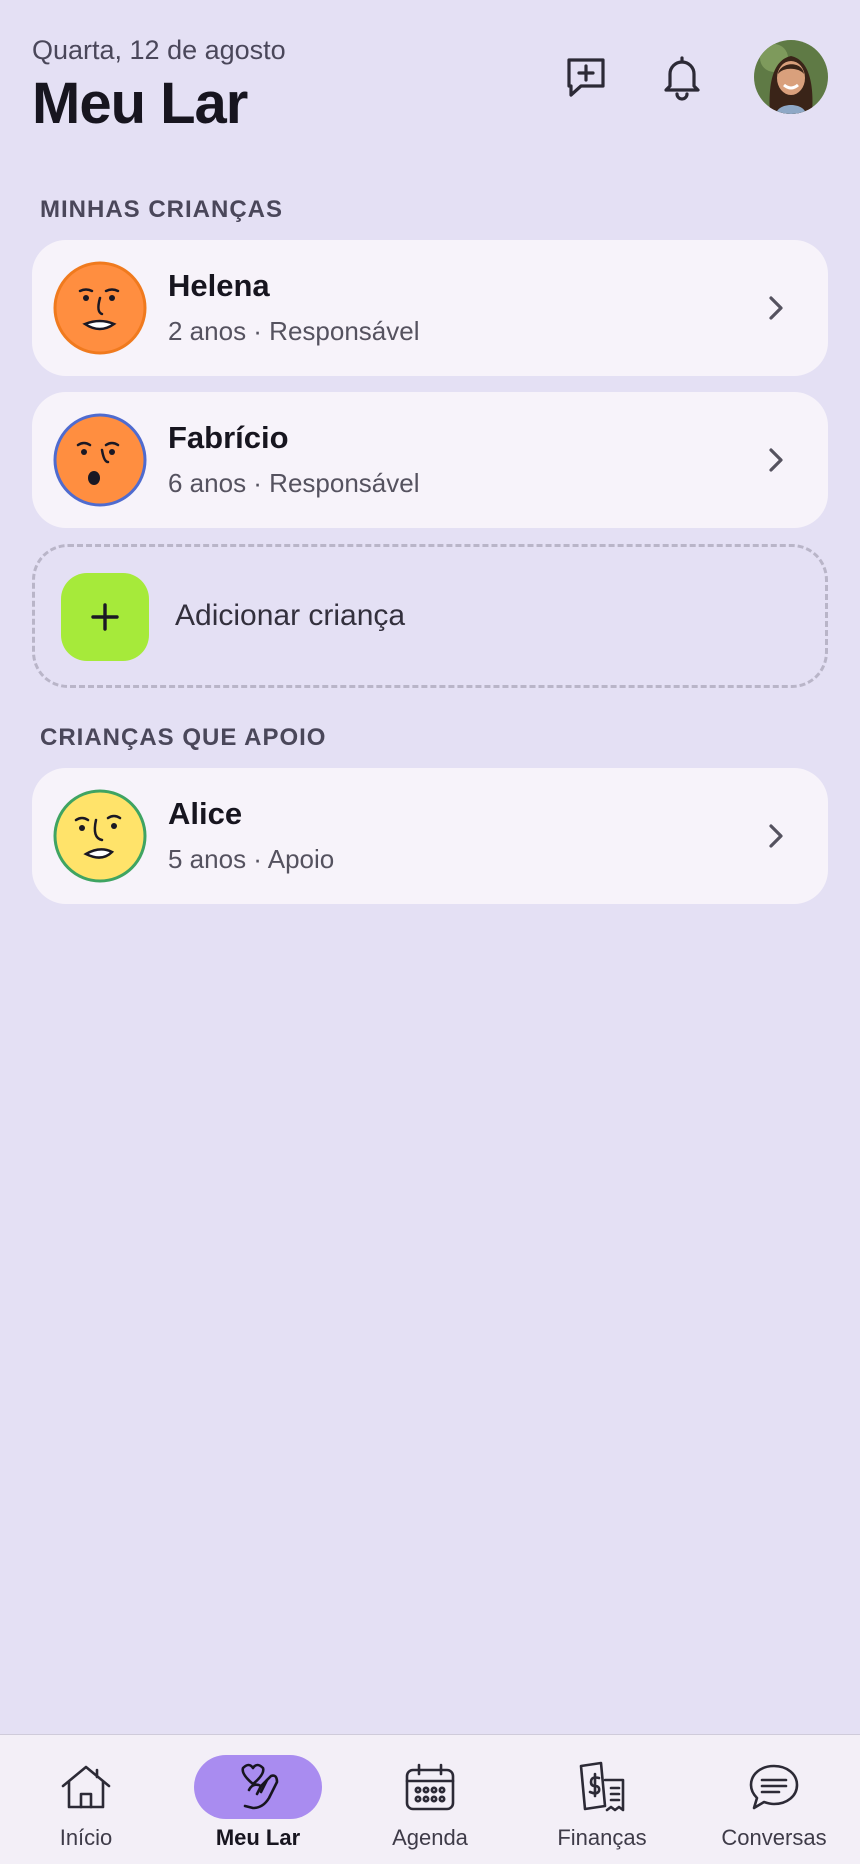 The width and height of the screenshot is (860, 1864). I want to click on nav-item-meu-lar: Meu Lar, so click(258, 1799).